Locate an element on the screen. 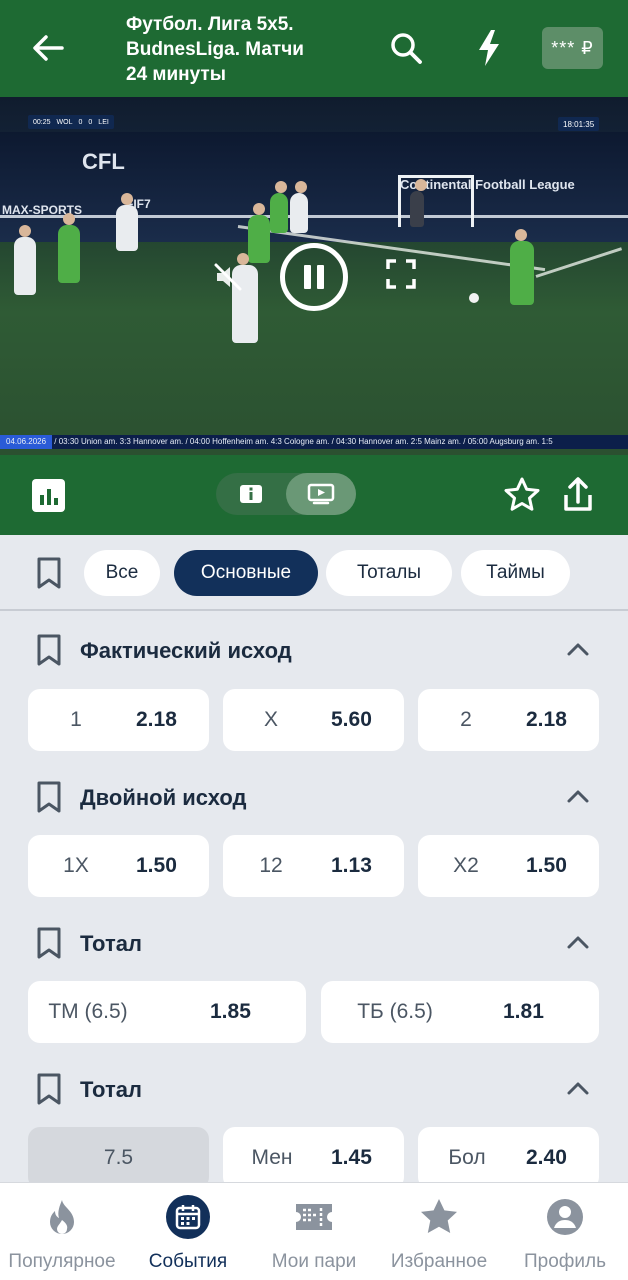 The image size is (628, 1280). pause-button is located at coordinates (314, 277).